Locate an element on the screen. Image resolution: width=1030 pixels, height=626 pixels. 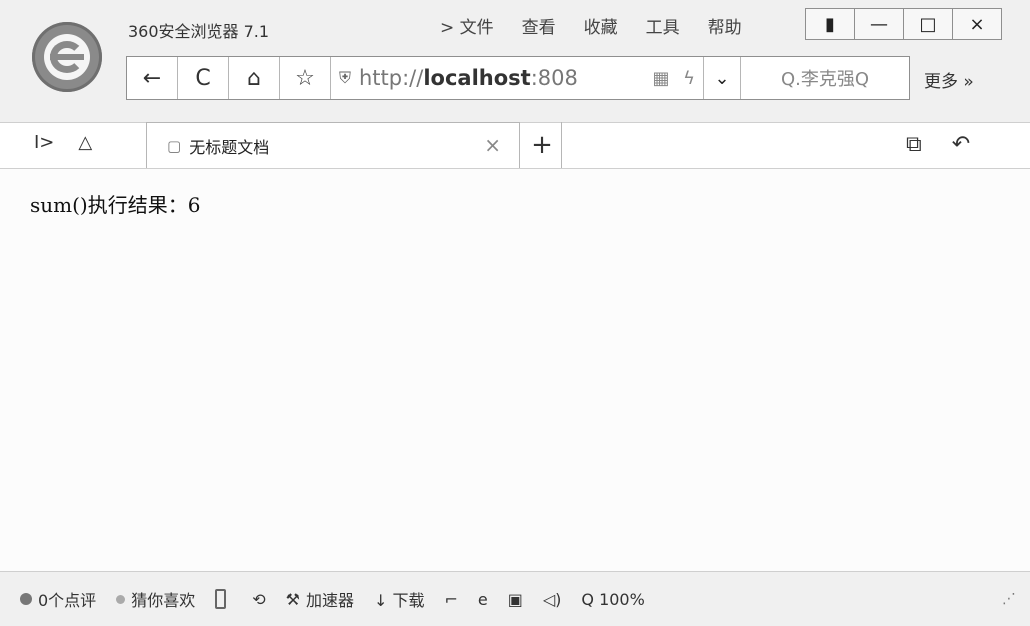
window-icon: ▣ is located at coordinates (515, 599).